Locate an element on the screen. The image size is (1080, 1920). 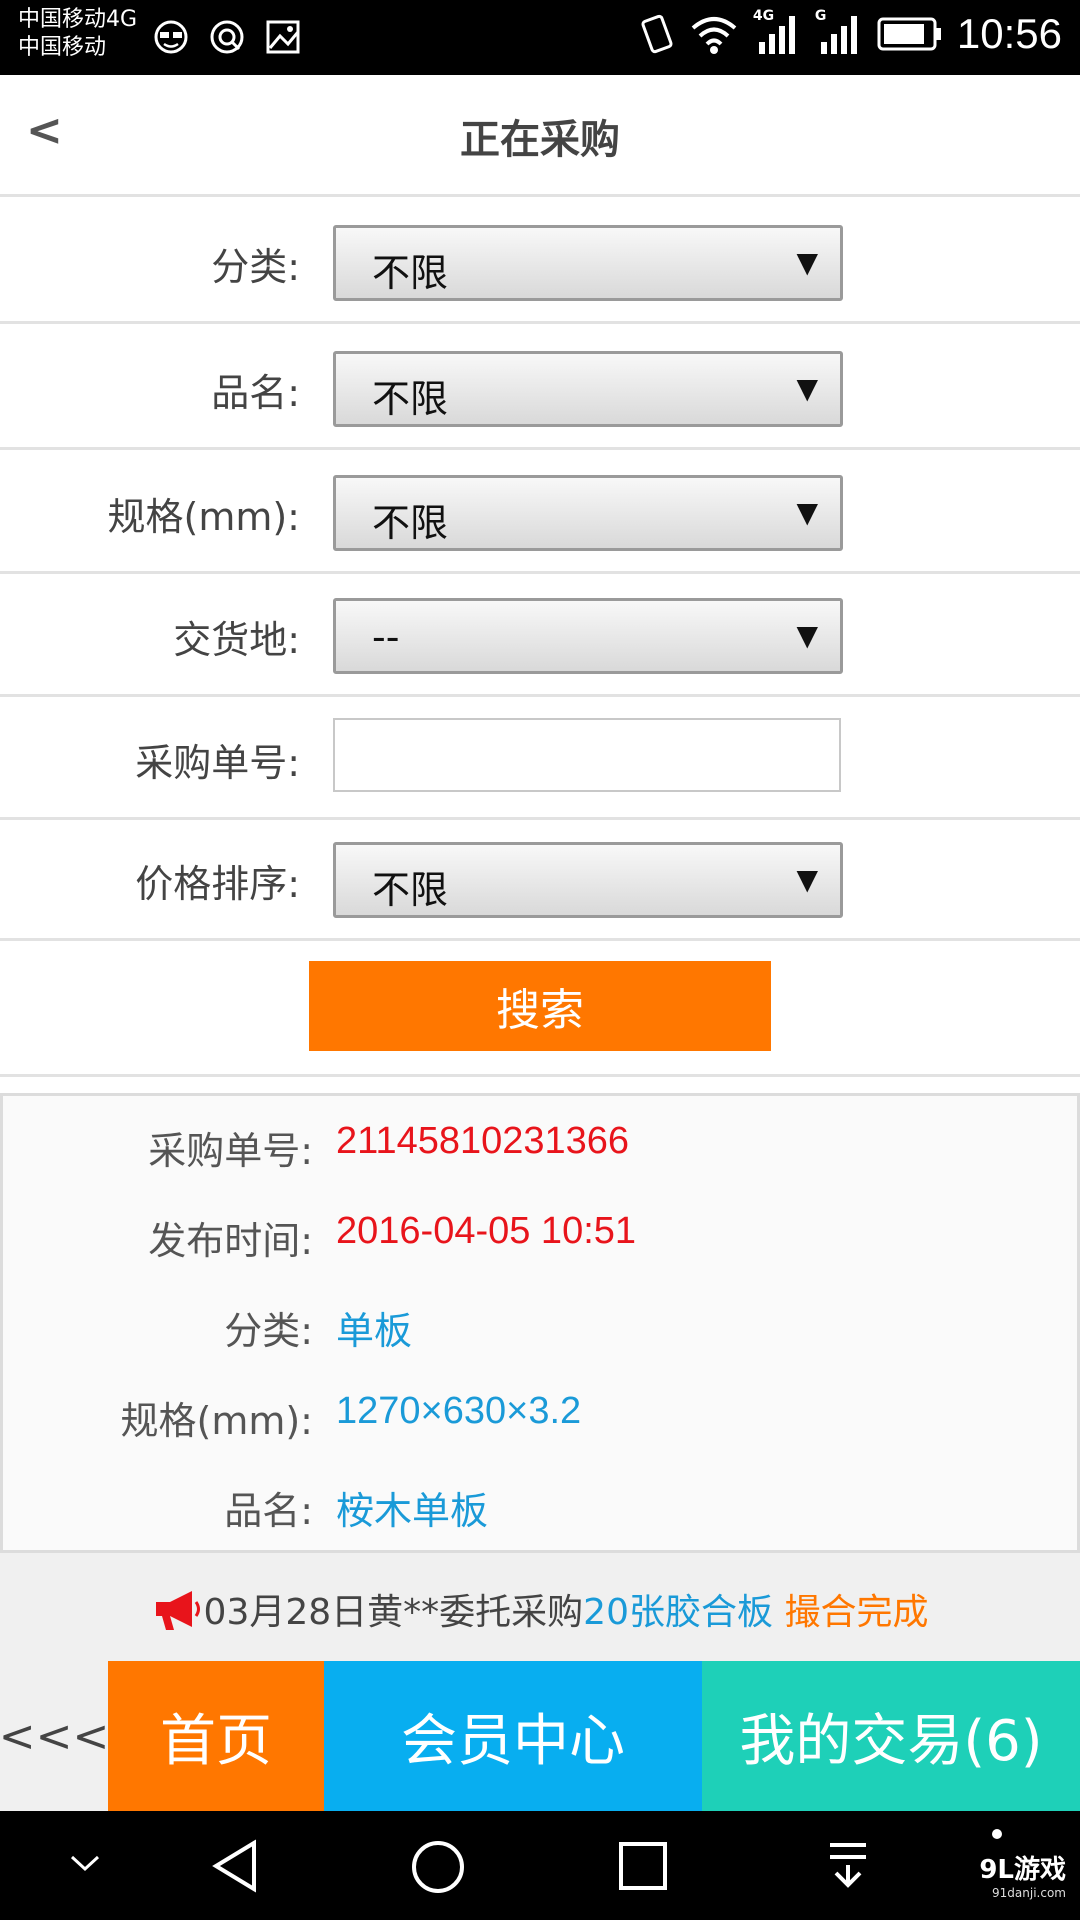
filter-row-price-sort: 价格排序: 不限 ▼ is located at coordinates (540, 879).